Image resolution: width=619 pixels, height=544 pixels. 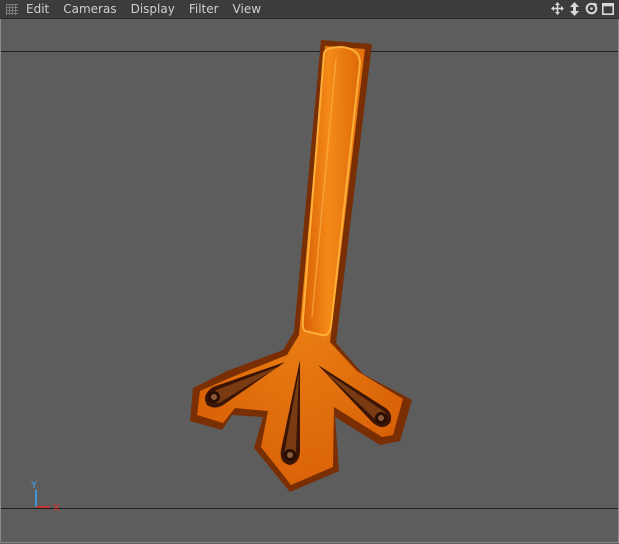 I want to click on axis-y-label: Y, so click(x=34, y=485).